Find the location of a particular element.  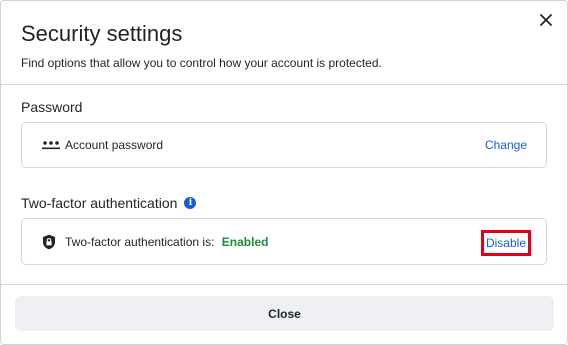

disable-two-factor-link: Disable is located at coordinates (505, 243).